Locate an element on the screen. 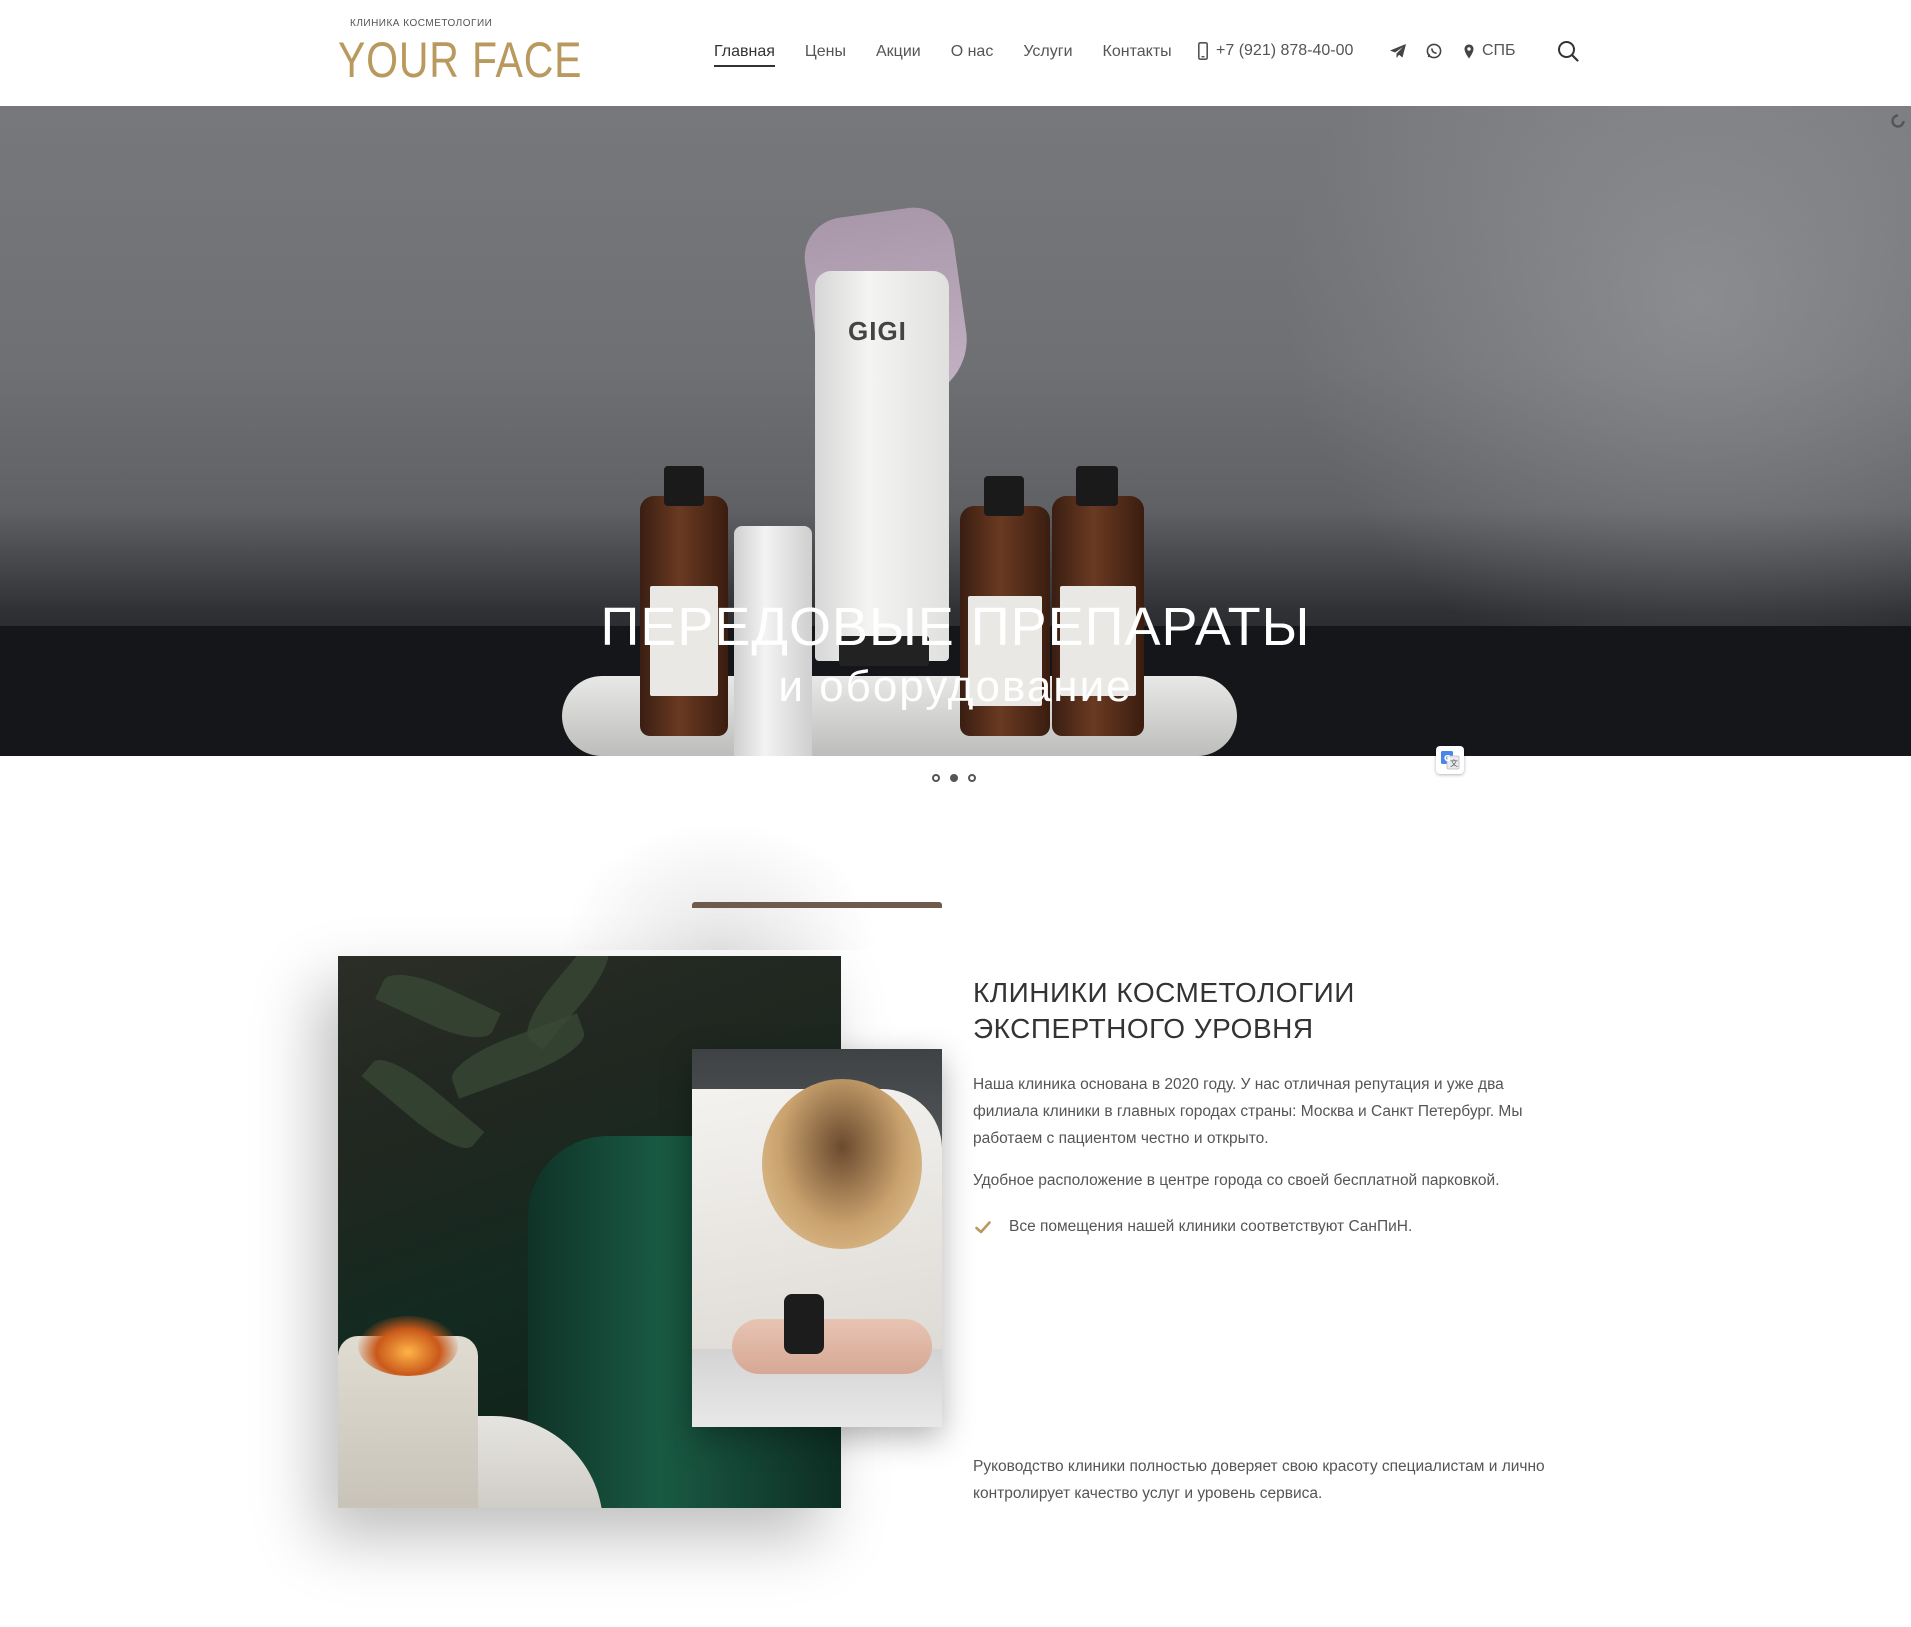 Image resolution: width=1911 pixels, height=1627 pixels. nav-item-home: Главная is located at coordinates (744, 55).